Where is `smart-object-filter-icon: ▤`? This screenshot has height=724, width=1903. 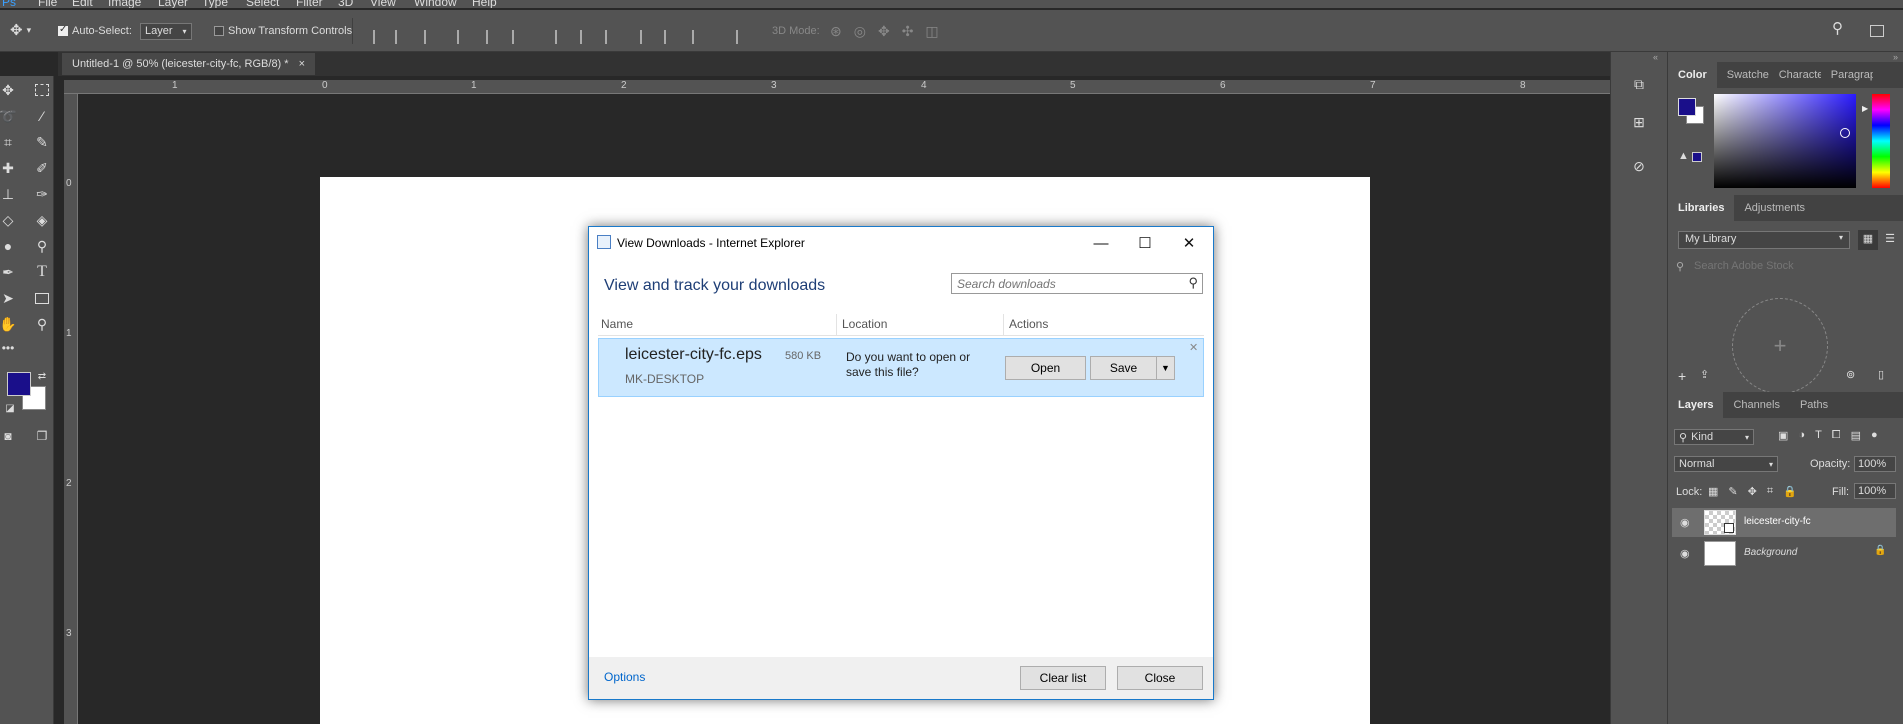 smart-object-filter-icon: ▤ is located at coordinates (1856, 435).